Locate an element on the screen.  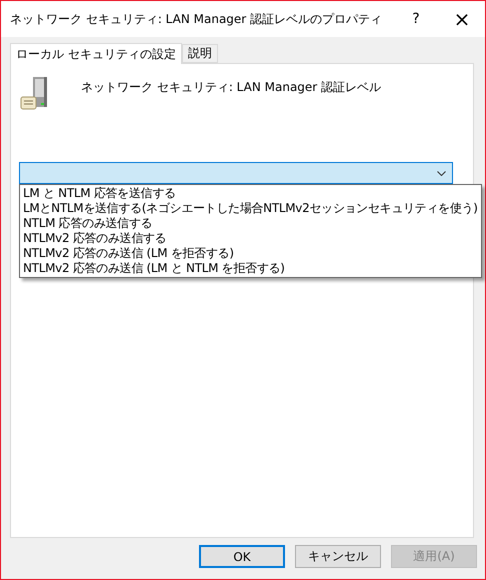
dialog-button: OK is located at coordinates (242, 556).